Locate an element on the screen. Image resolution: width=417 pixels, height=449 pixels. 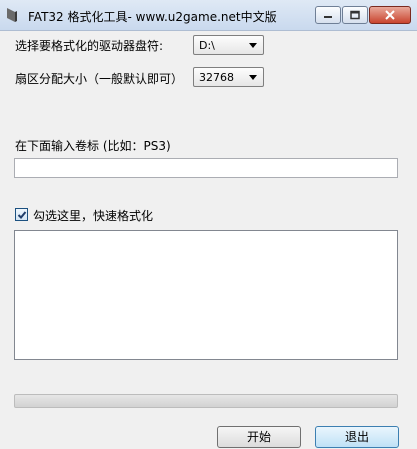
cluster-size-select: 32768 is located at coordinates (228, 77).